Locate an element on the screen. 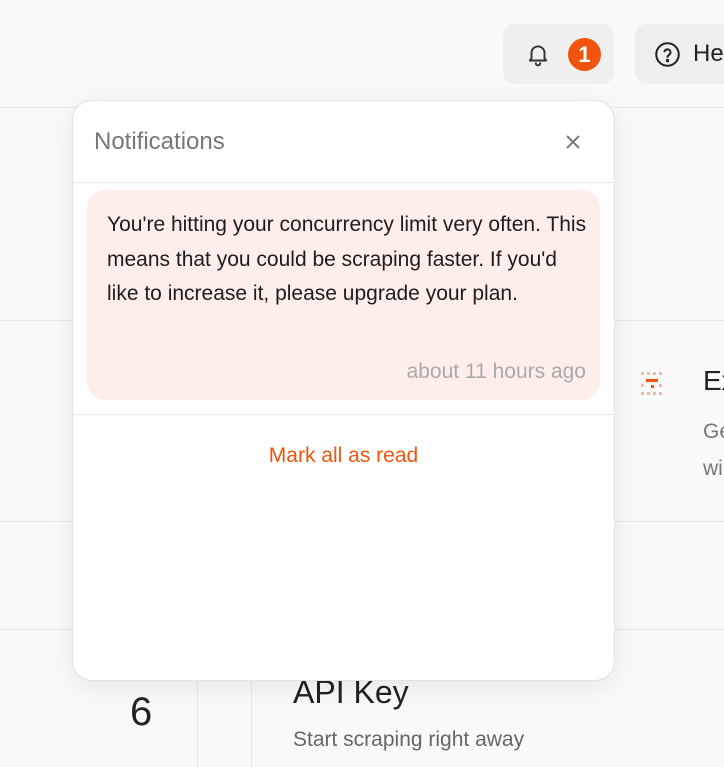 Image resolution: width=724 pixels, height=767 pixels. help-button-label: He is located at coordinates (708, 53).